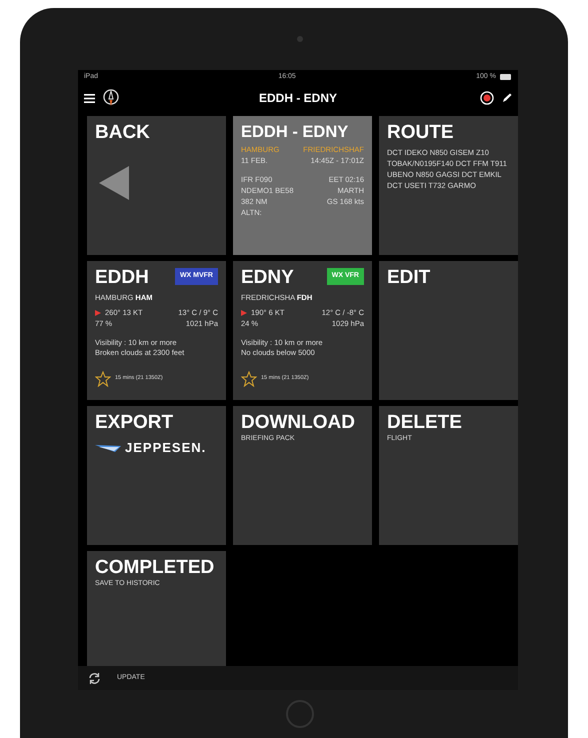 The height and width of the screenshot is (738, 588). I want to click on refresh-icon, so click(94, 678).